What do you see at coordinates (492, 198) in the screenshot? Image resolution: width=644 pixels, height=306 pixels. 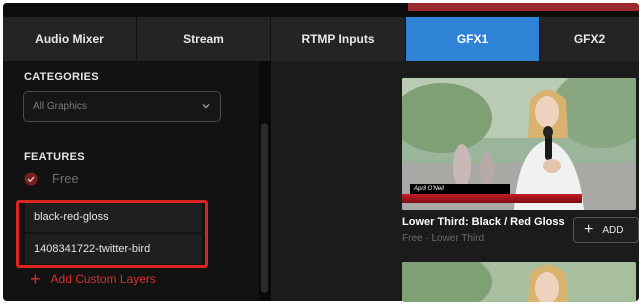 I see `lower-third-bar` at bounding box center [492, 198].